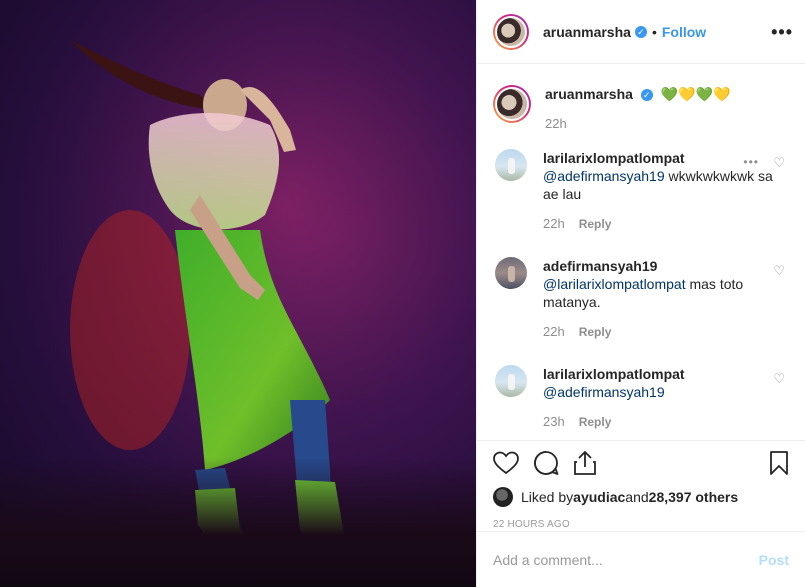 This screenshot has width=805, height=587. I want to click on caption: aruanmarsha ✓ 💚💛💚💛 22h, so click(641, 109).